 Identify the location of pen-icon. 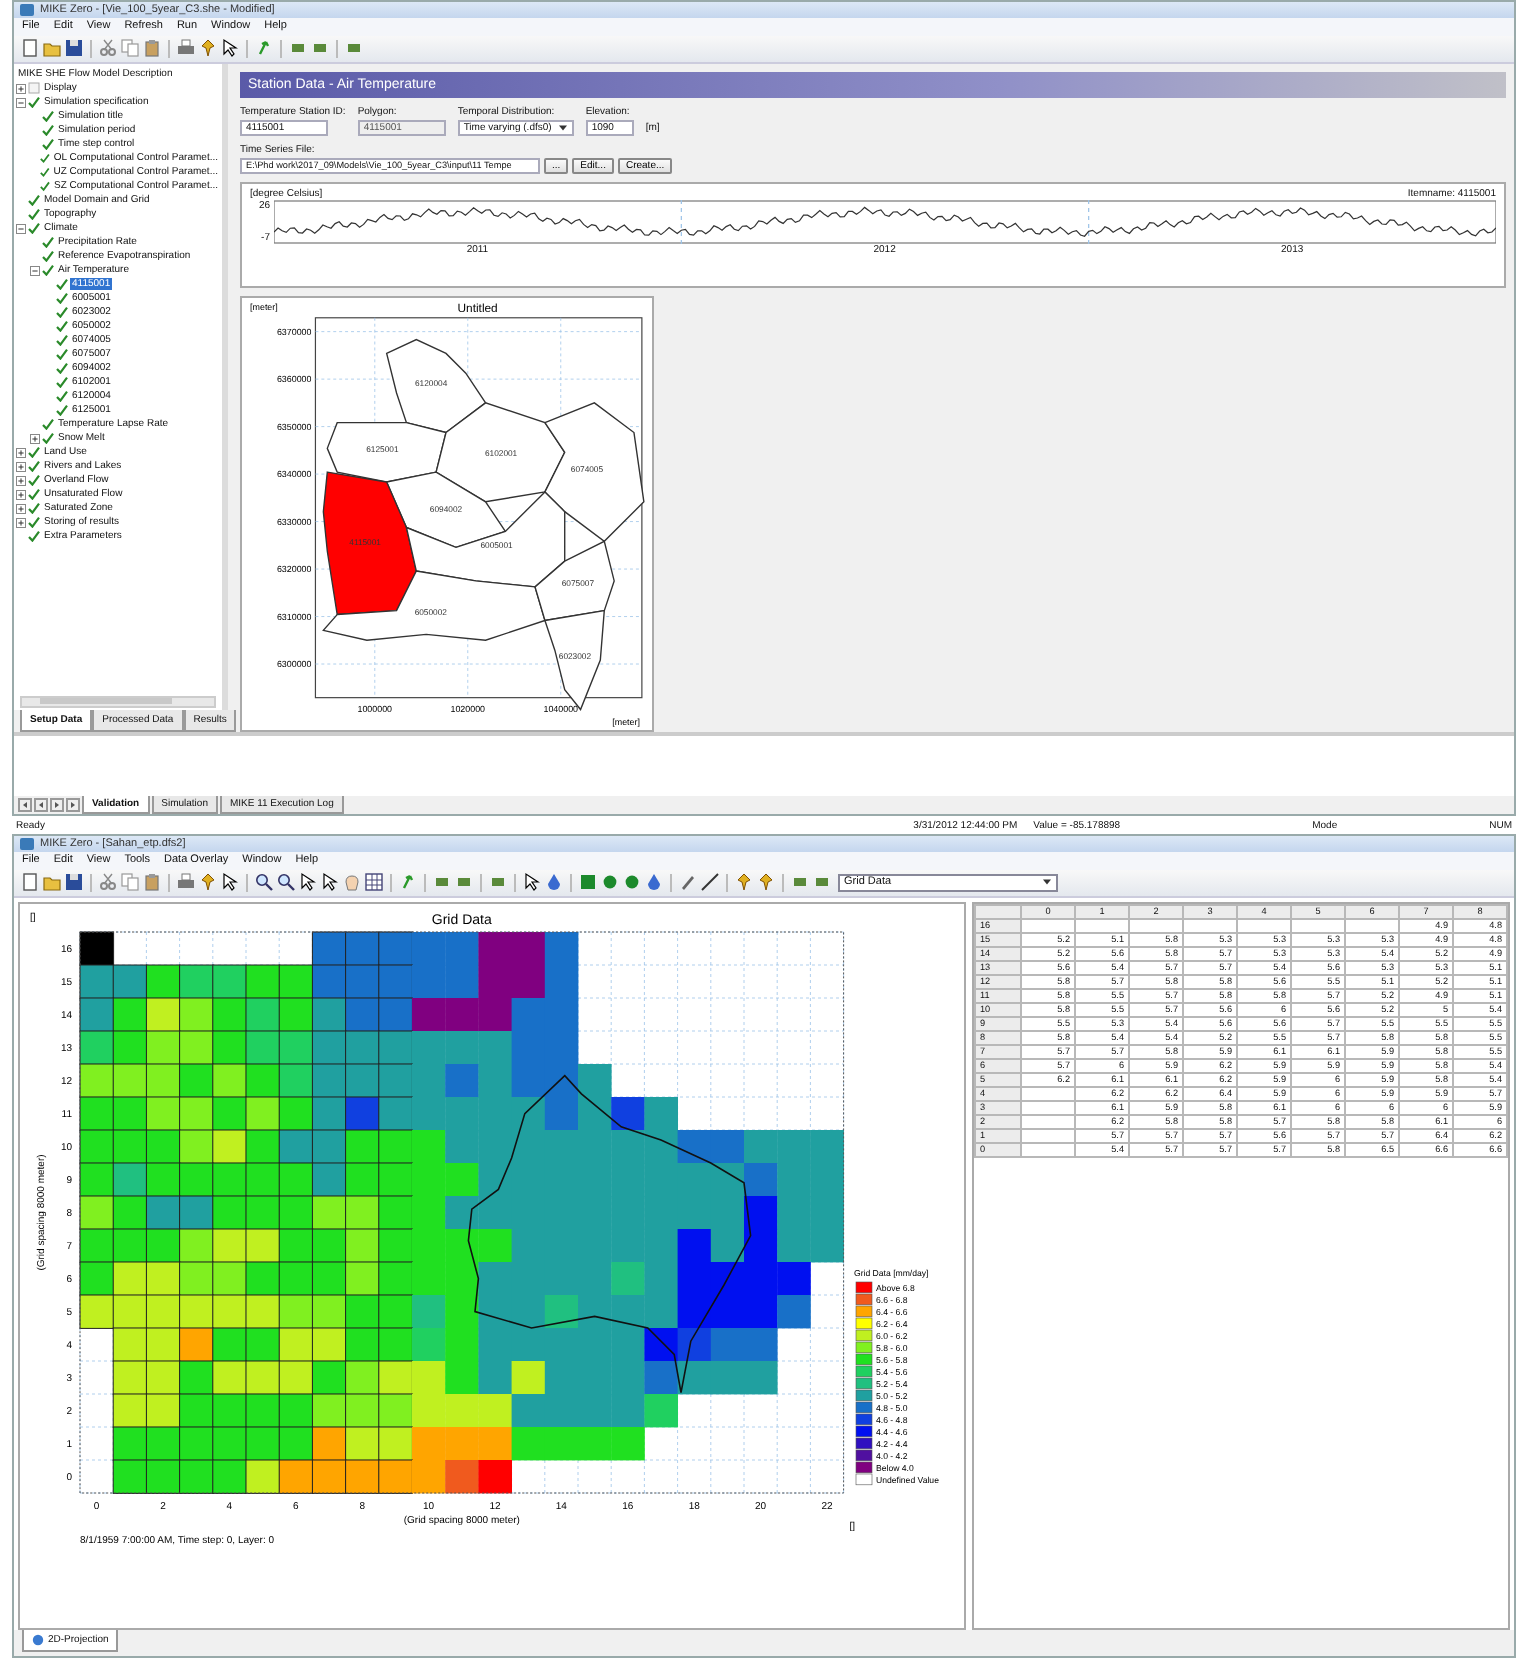
(688, 882).